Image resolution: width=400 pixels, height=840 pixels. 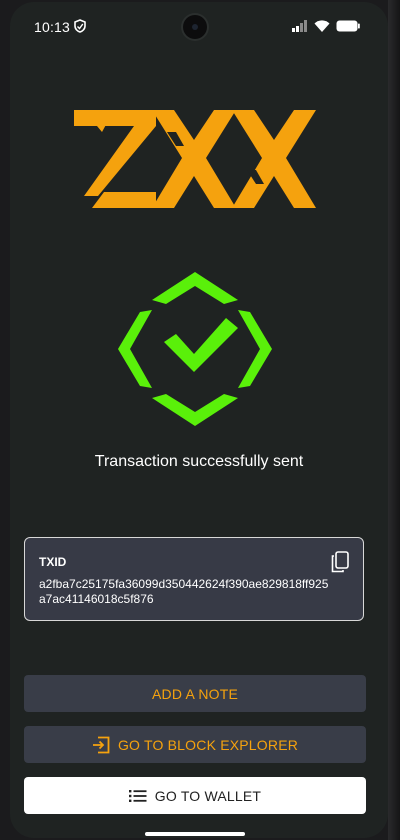 I want to click on success-message: Transaction successfully sent, so click(x=199, y=461).